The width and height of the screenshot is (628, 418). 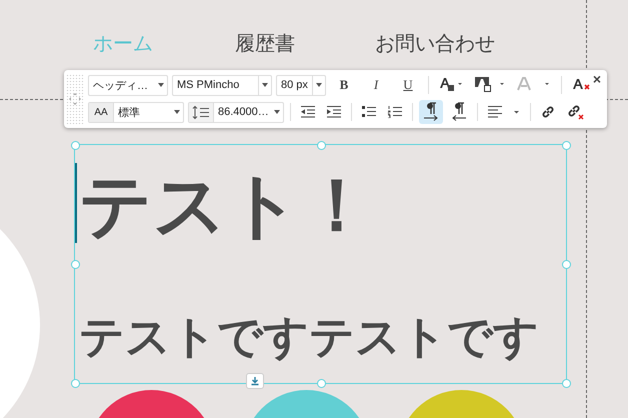 What do you see at coordinates (301, 85) in the screenshot?
I see `size-dropdown: 80 px` at bounding box center [301, 85].